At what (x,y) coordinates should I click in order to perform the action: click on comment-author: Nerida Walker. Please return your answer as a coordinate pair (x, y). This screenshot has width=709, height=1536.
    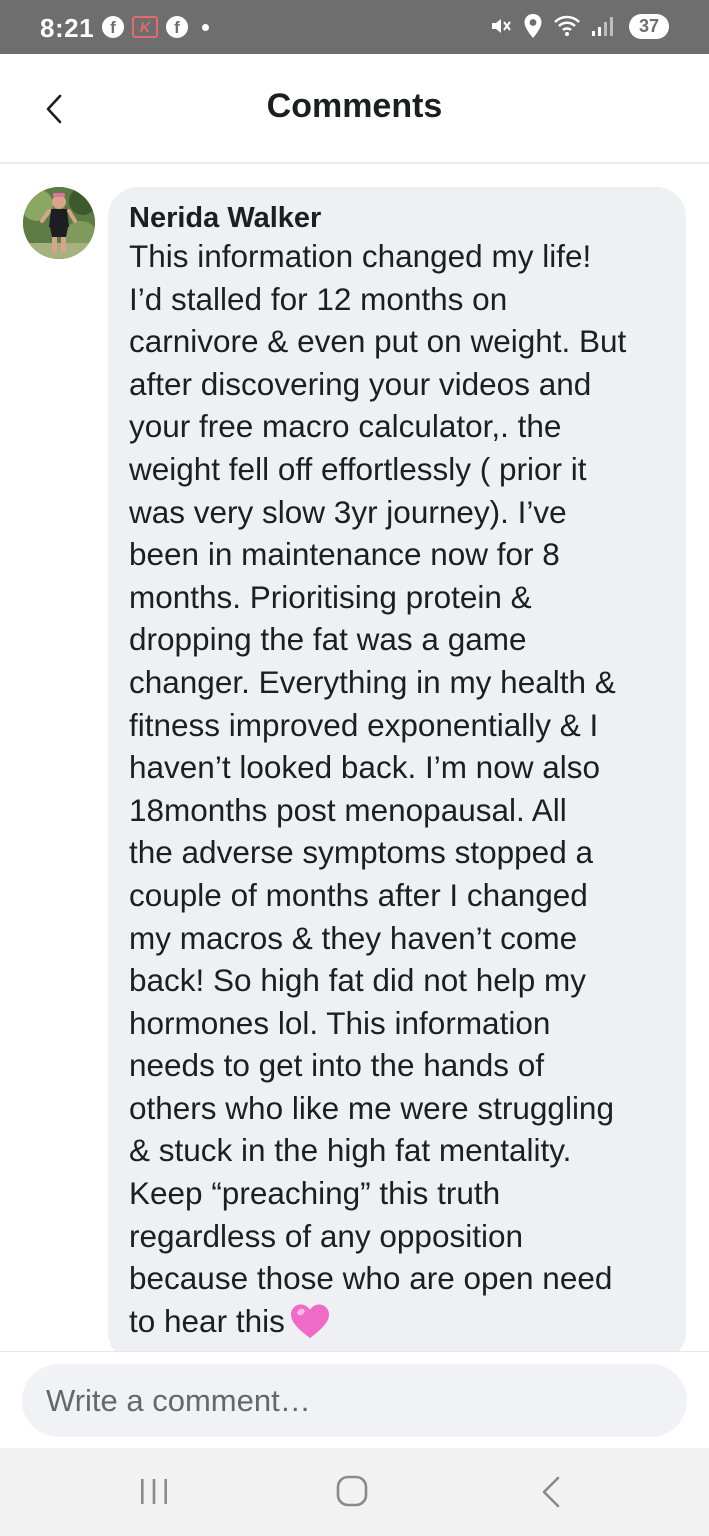
    Looking at the image, I should click on (397, 218).